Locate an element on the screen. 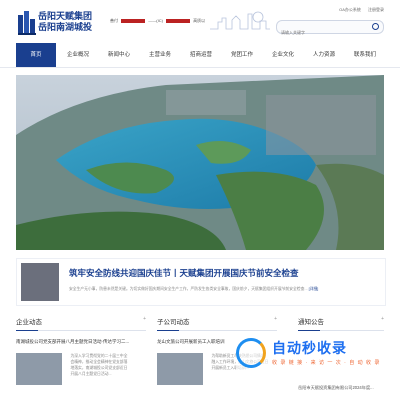 The height and width of the screenshot is (400, 400). nav-hr: 人力资源 is located at coordinates (324, 55).